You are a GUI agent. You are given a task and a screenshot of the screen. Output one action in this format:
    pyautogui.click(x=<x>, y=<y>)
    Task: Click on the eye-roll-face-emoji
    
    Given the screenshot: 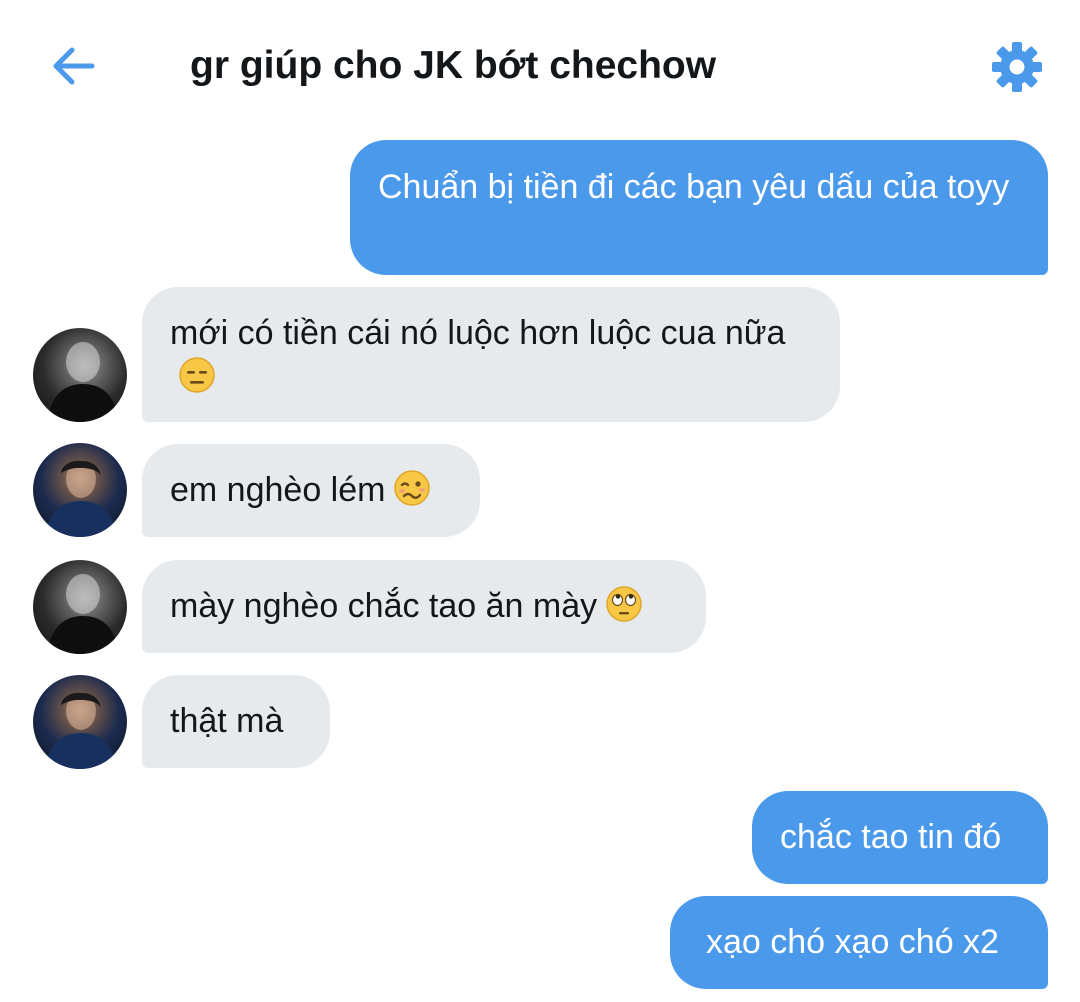 What is the action you would take?
    pyautogui.click(x=624, y=609)
    